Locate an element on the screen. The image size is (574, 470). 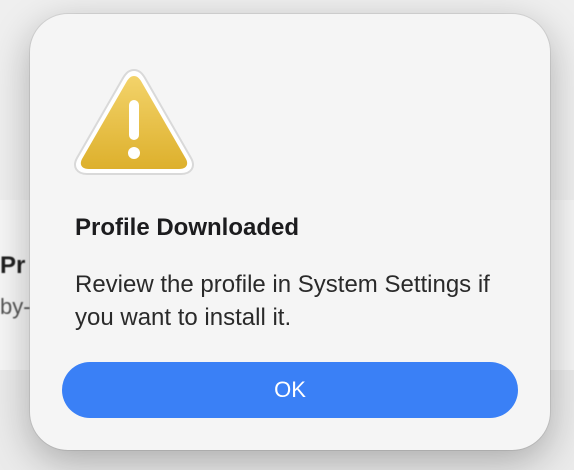
background-heading-fragment: Pr is located at coordinates (13, 265).